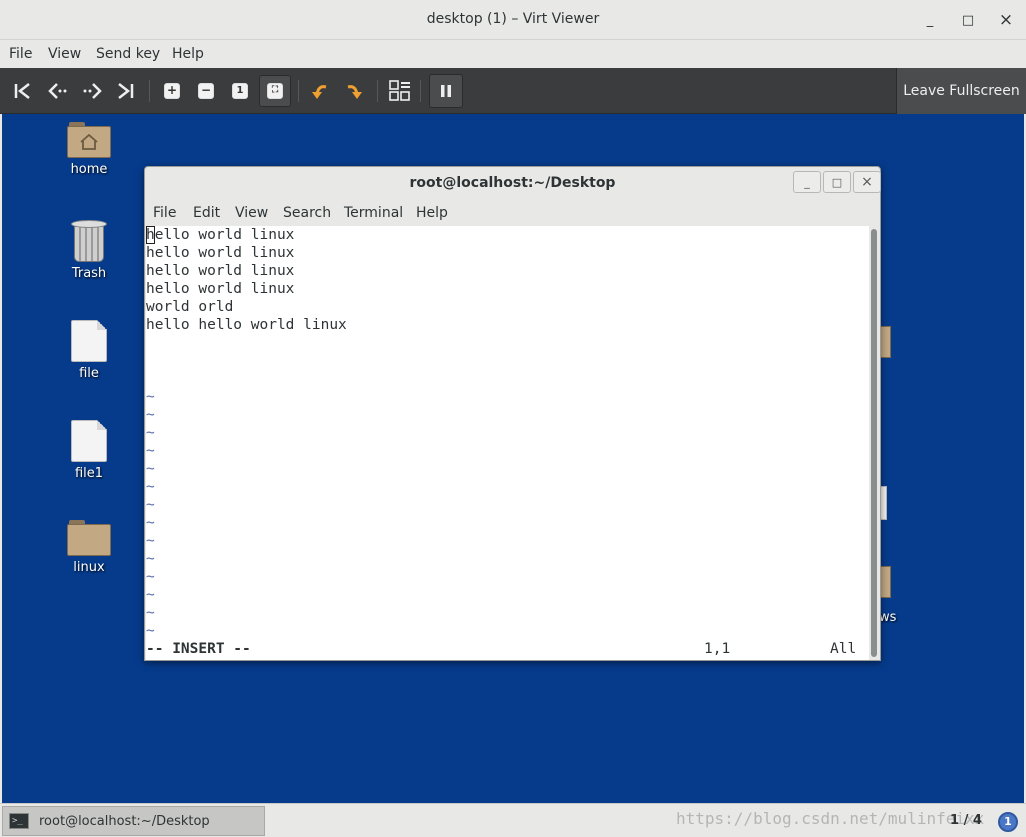 The height and width of the screenshot is (837, 1026). I want to click on grid-icon, so click(399, 90).